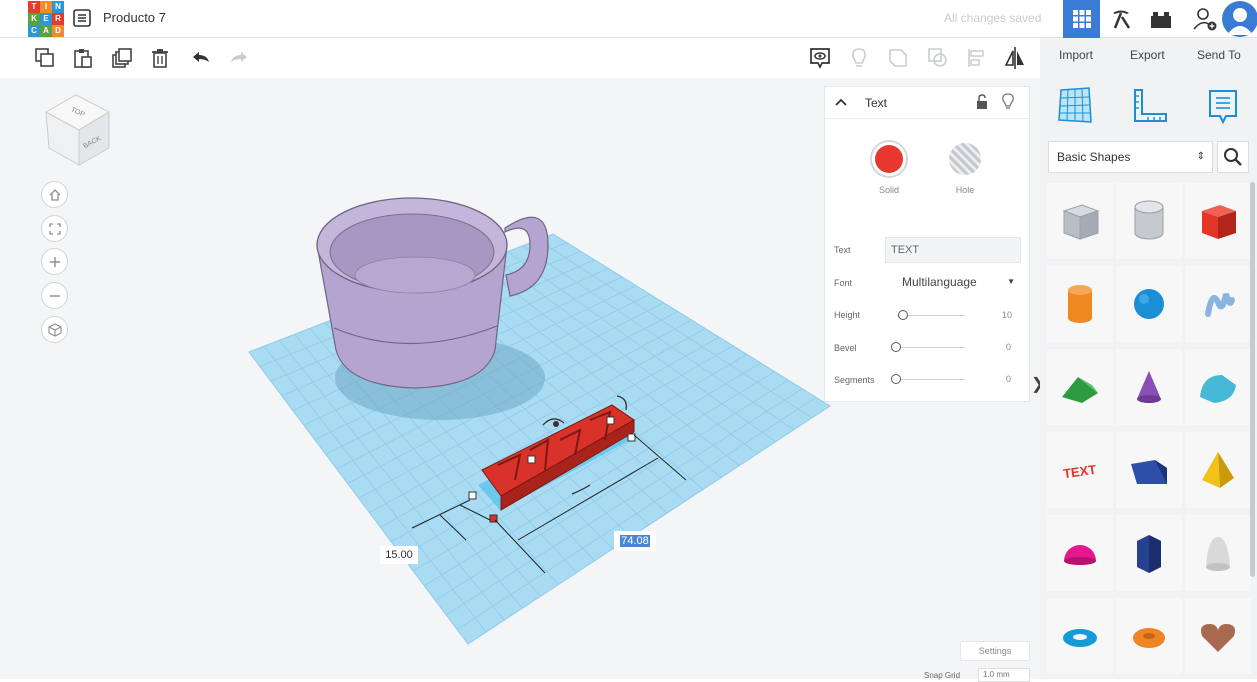 The height and width of the screenshot is (682, 1257). I want to click on solid-label: Solid, so click(888, 190).